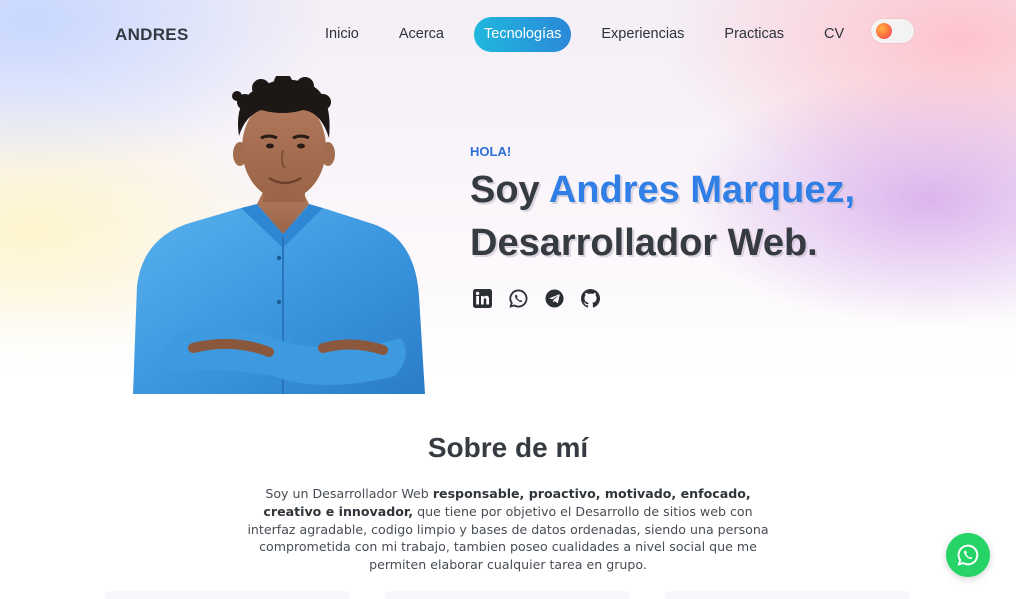 The width and height of the screenshot is (1016, 599). What do you see at coordinates (702, 190) in the screenshot?
I see `headline-name: Andres Marquez,` at bounding box center [702, 190].